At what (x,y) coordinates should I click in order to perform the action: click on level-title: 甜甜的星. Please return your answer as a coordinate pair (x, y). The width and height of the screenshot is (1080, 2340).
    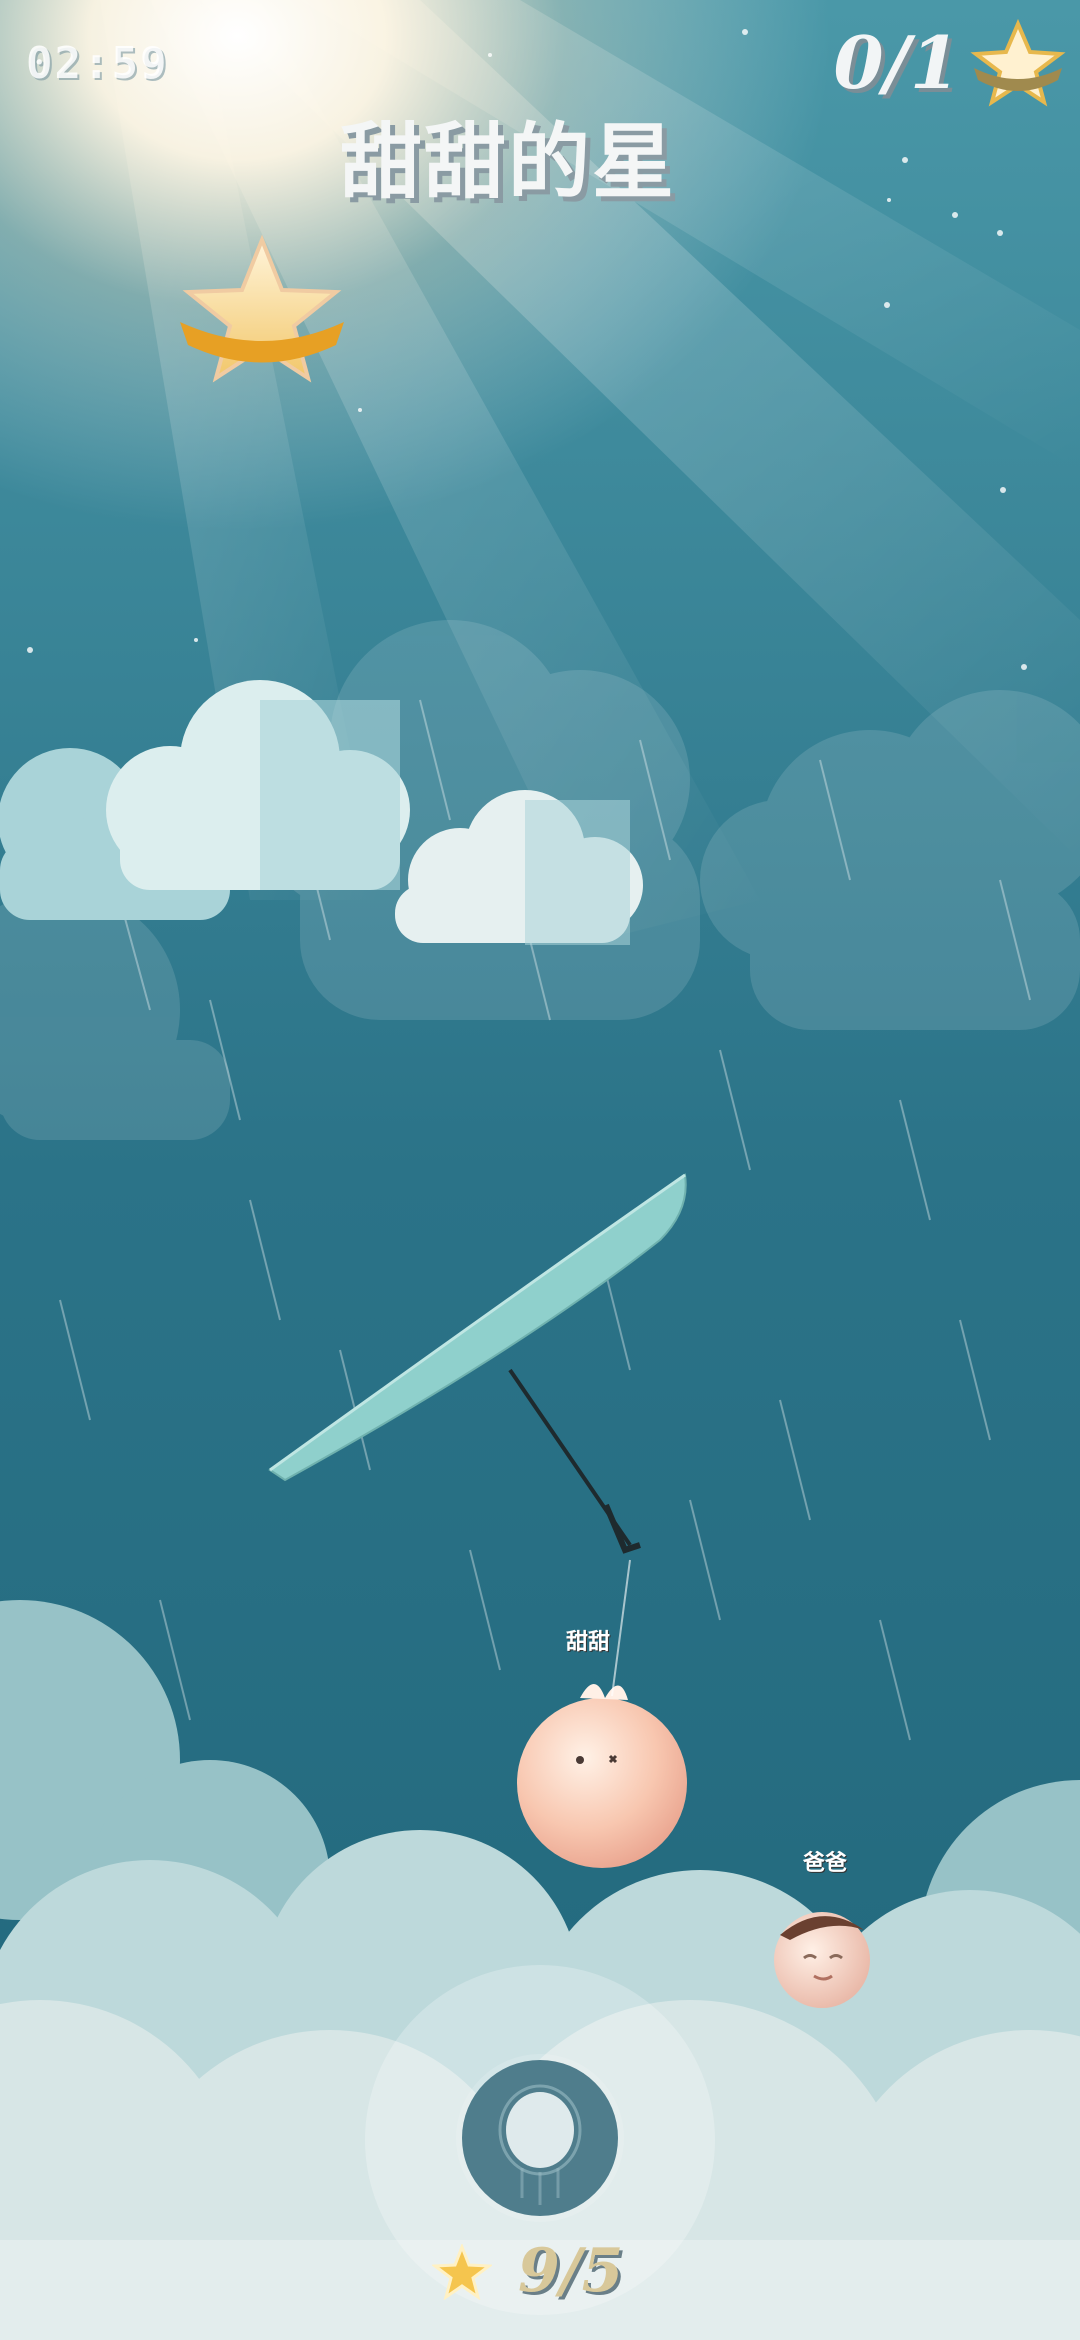
    Looking at the image, I should click on (508, 162).